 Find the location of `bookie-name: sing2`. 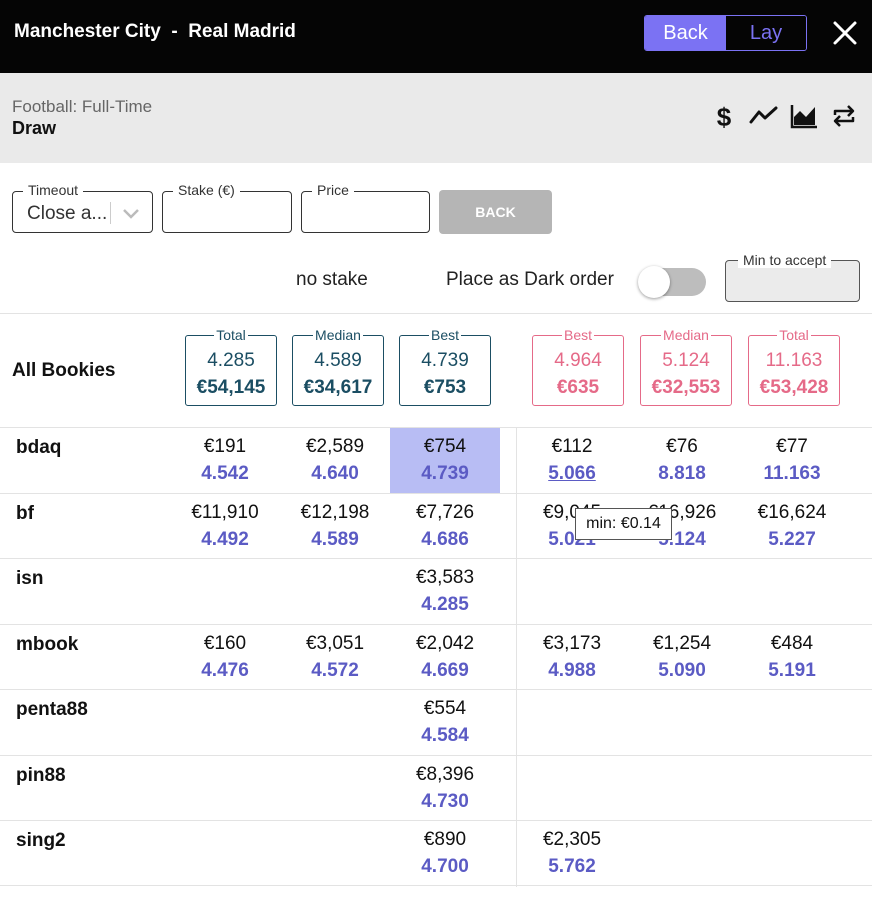

bookie-name: sing2 is located at coordinates (41, 840).